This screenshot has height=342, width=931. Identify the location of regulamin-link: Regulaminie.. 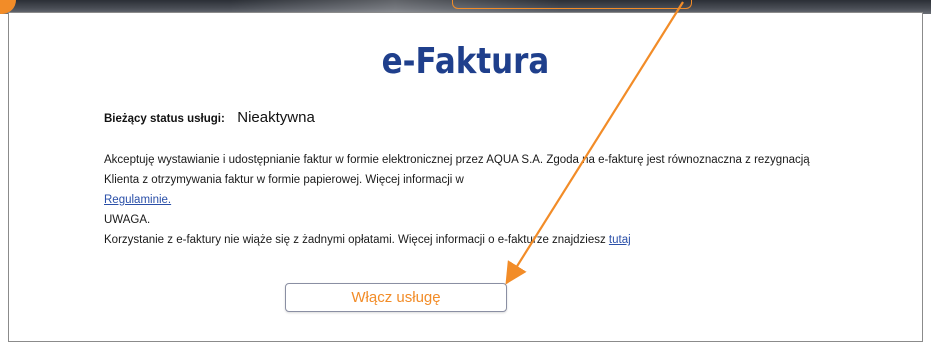
(137, 200).